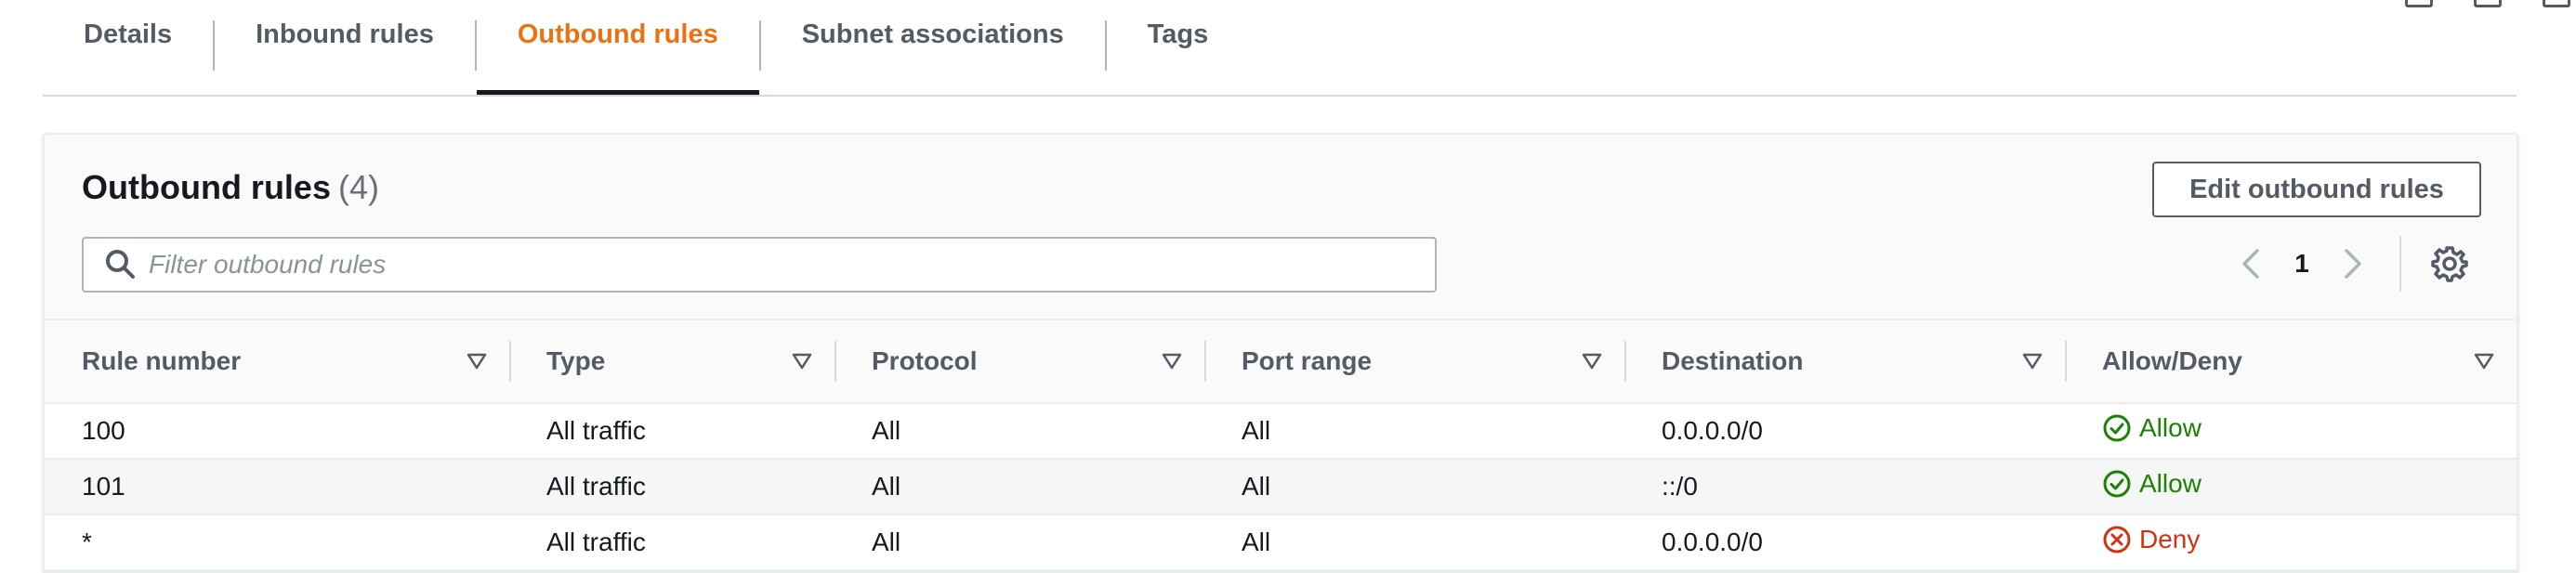 The height and width of the screenshot is (573, 2576). I want to click on table-row: 101 All traffic All All ::/0 Allow, so click(1281, 486).